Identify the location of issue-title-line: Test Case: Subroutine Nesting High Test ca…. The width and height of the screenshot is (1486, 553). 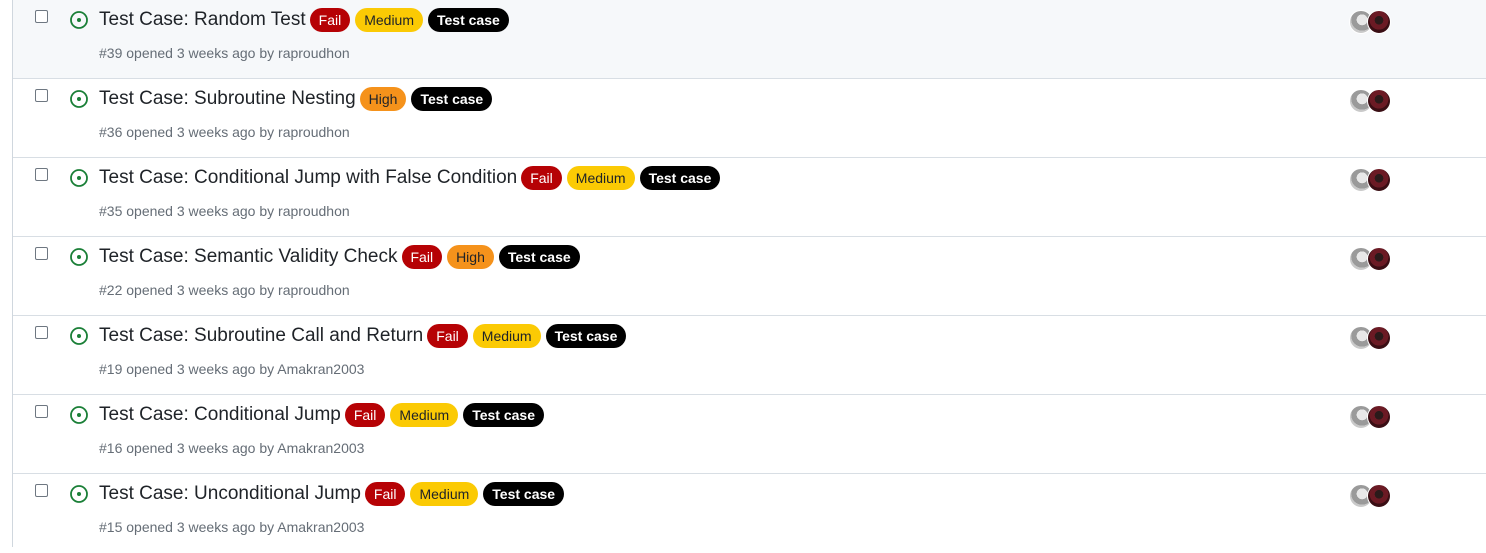
(298, 99).